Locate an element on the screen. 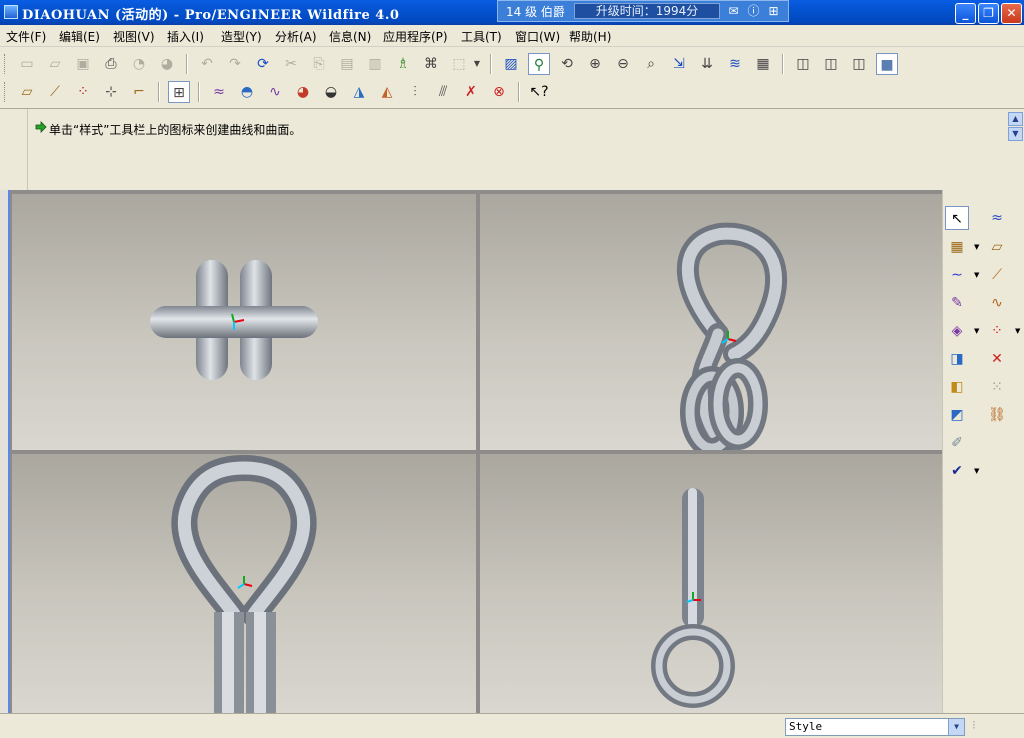 This screenshot has width=1024, height=738. hidden-line-icon: ◫ is located at coordinates (831, 64).